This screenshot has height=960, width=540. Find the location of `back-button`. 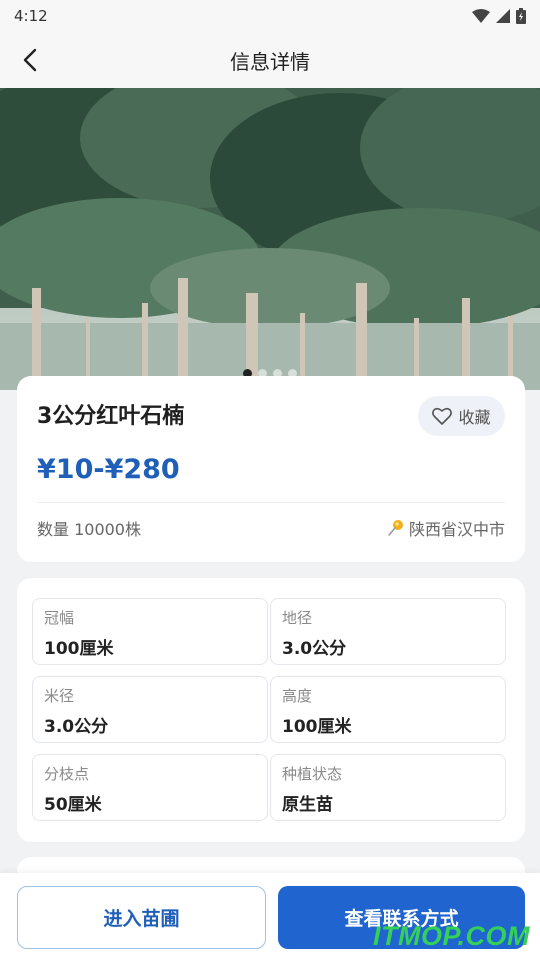

back-button is located at coordinates (30, 60).